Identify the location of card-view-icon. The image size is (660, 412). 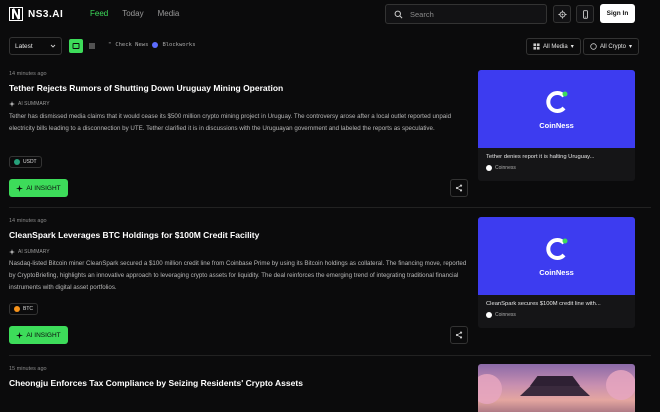
(76, 46).